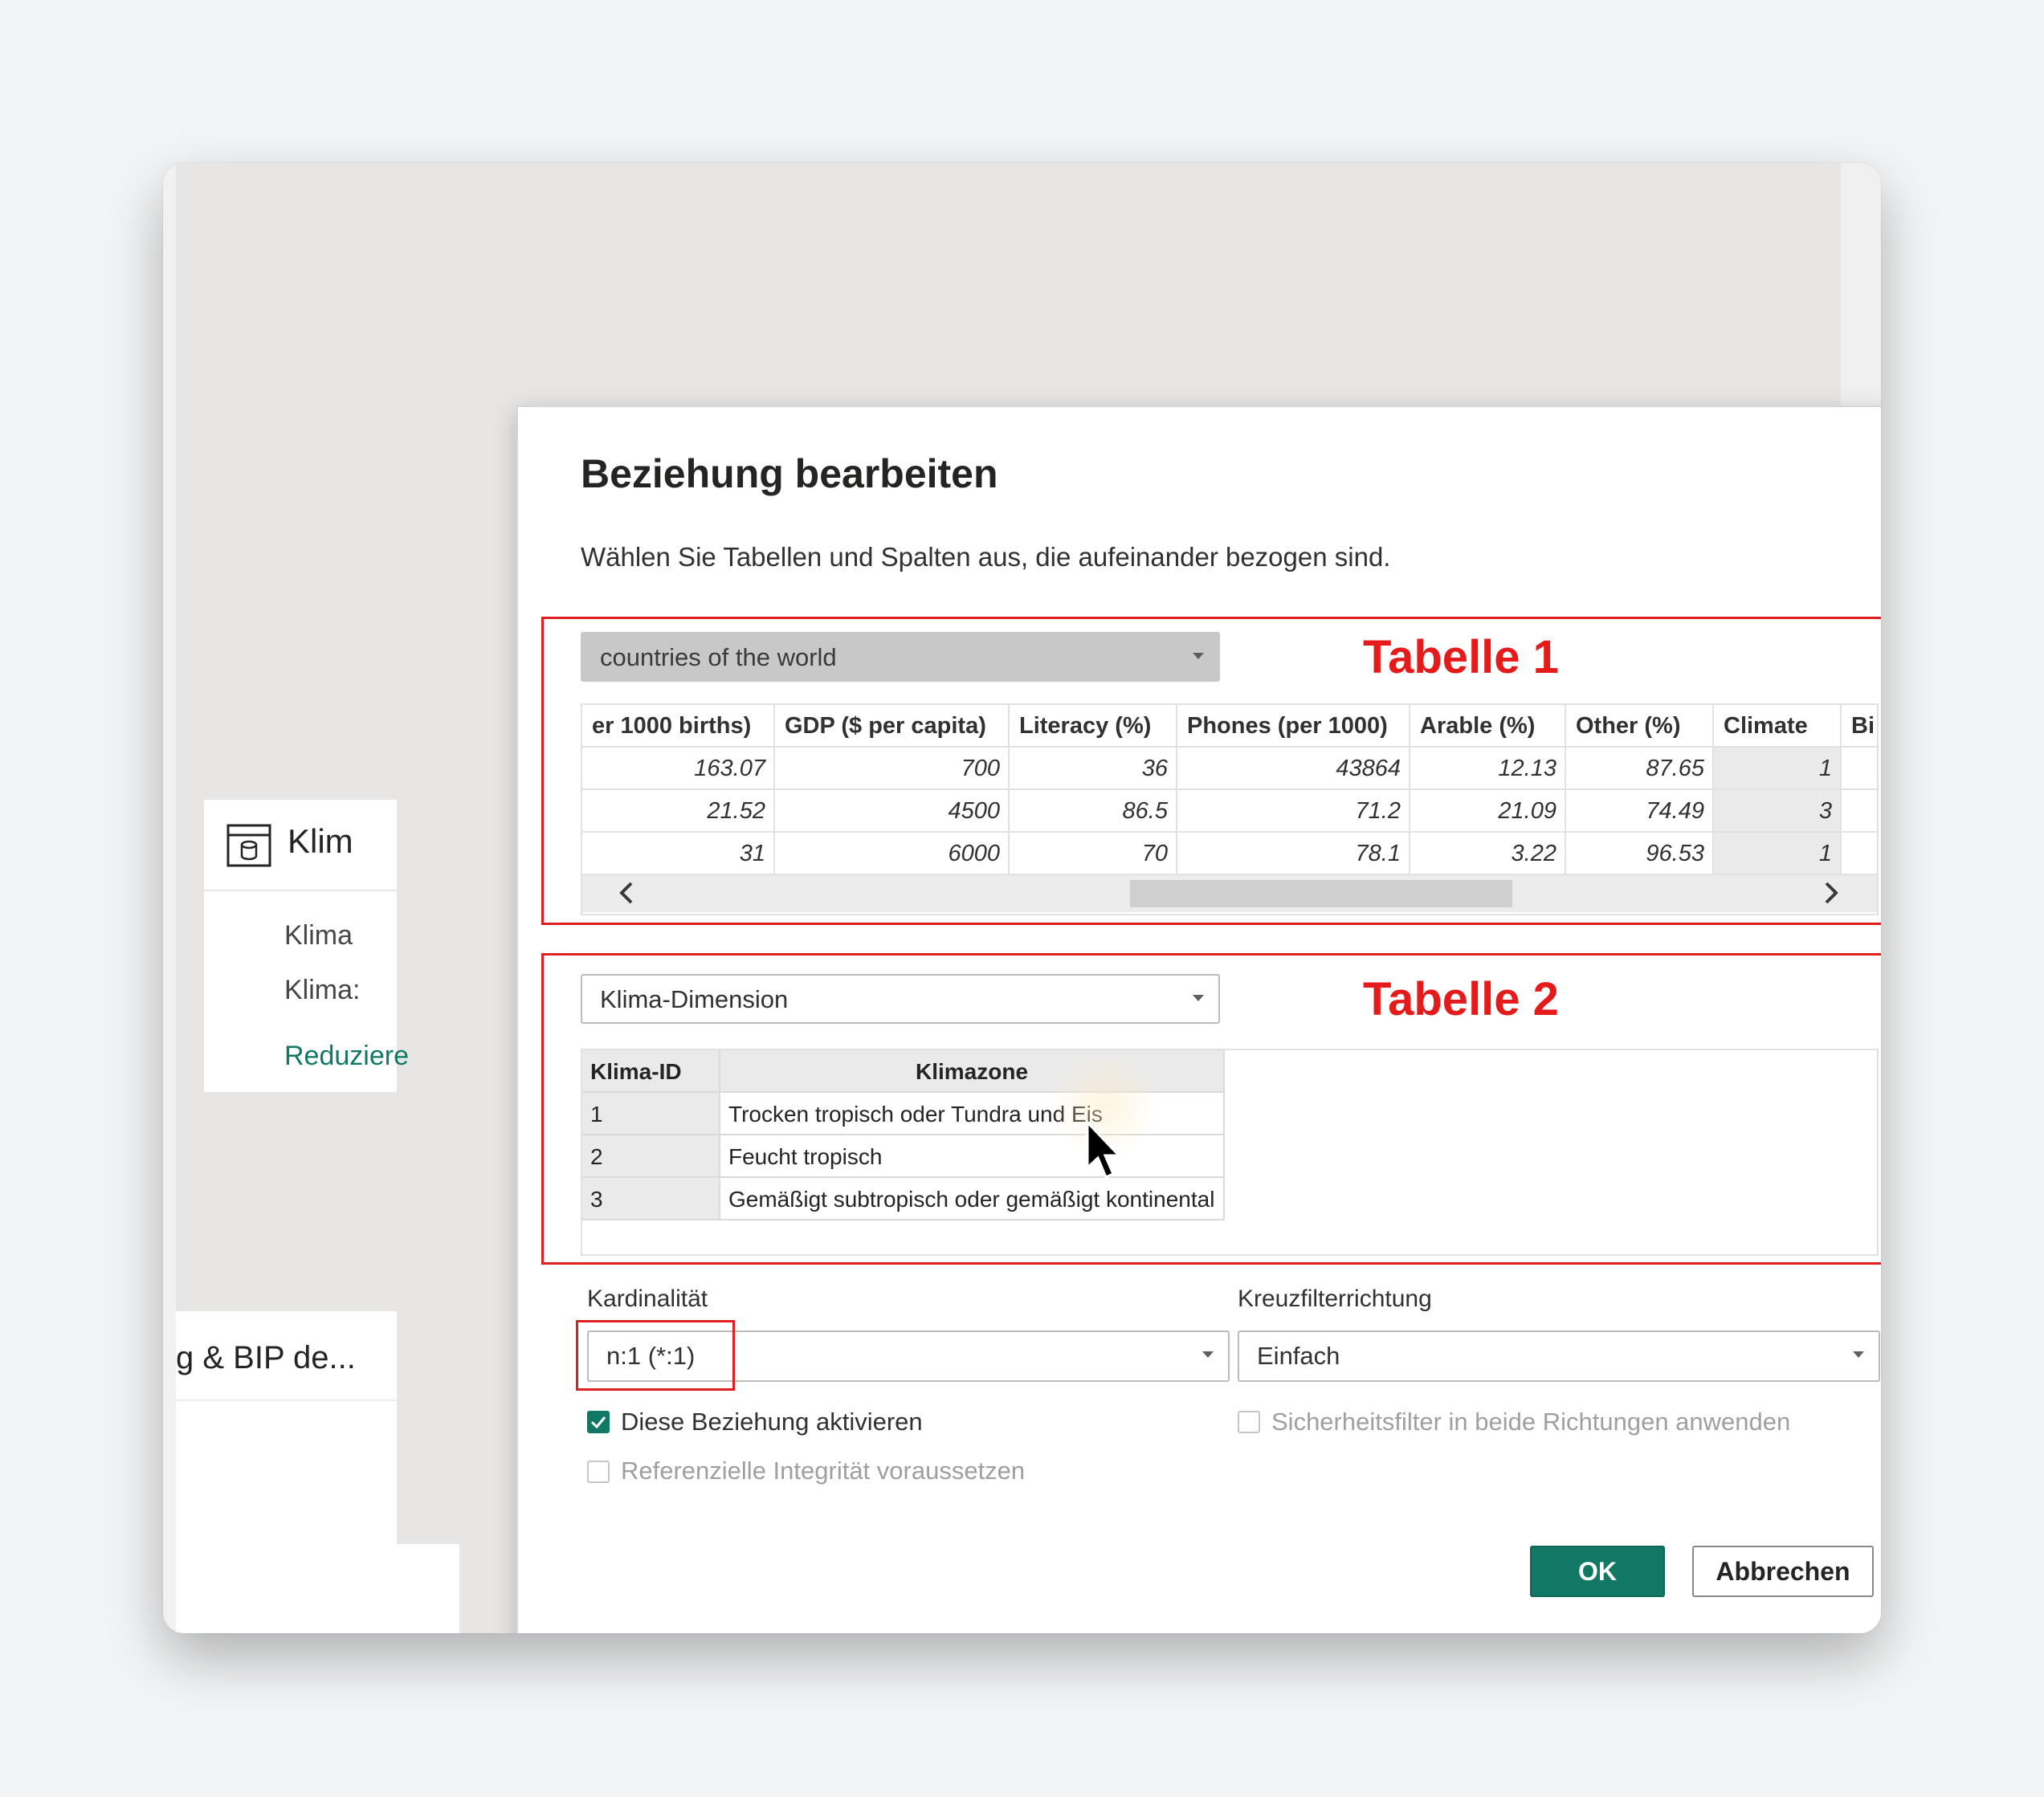 The image size is (2044, 1797). I want to click on ok-button: OK, so click(1597, 1571).